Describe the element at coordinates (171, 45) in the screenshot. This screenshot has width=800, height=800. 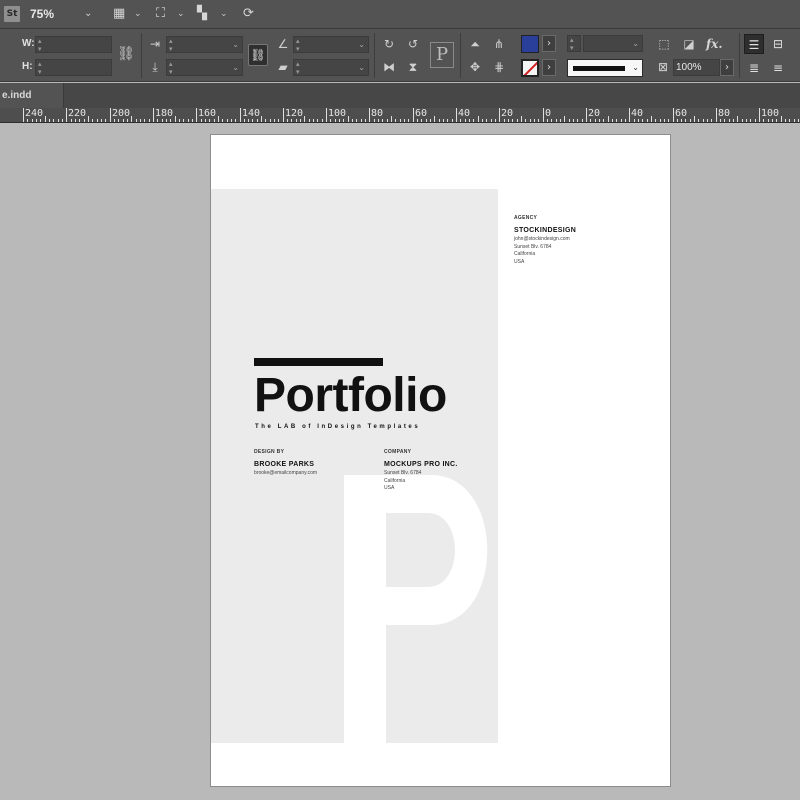
I see `scale-x-stepper-icon: ▴ ▾` at that location.